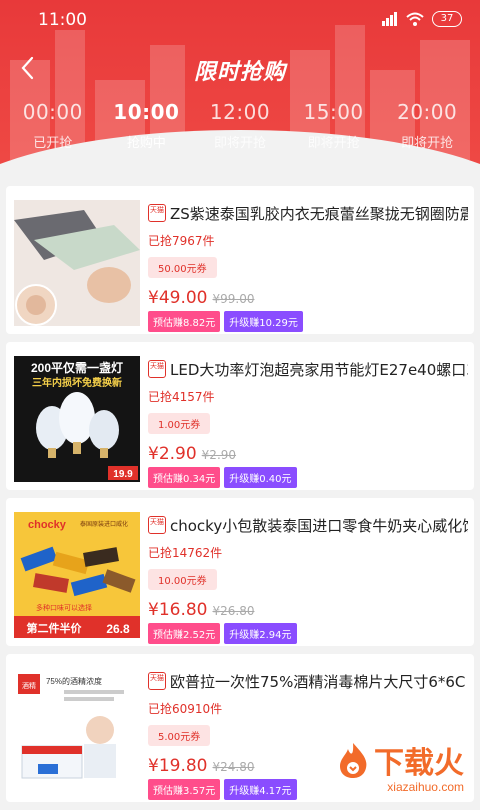 The width and height of the screenshot is (480, 810). Describe the element at coordinates (181, 397) in the screenshot. I see `sold-count: 已抢4157件` at that location.